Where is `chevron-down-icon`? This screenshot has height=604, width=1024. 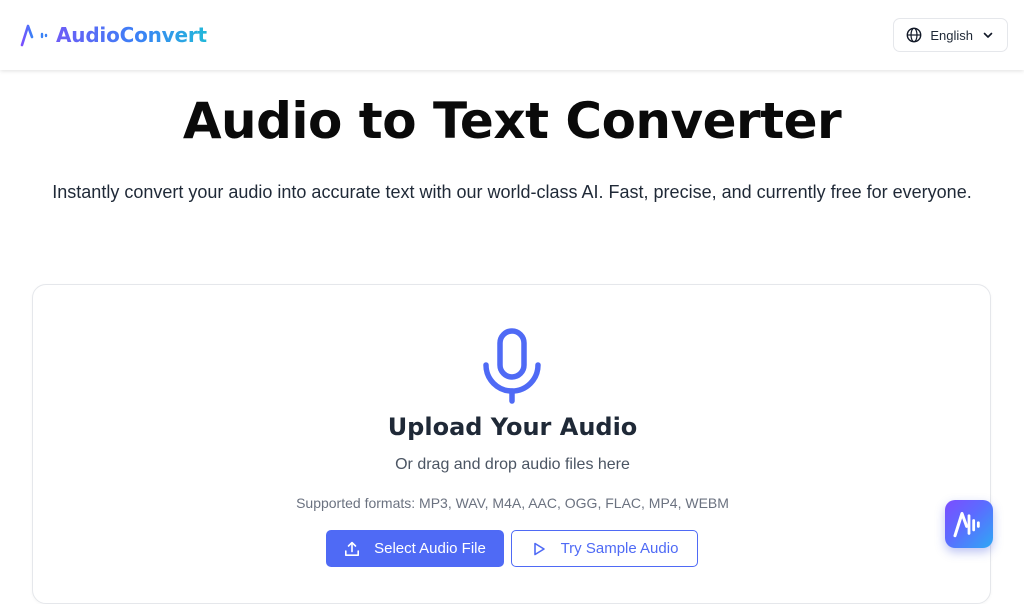 chevron-down-icon is located at coordinates (988, 35).